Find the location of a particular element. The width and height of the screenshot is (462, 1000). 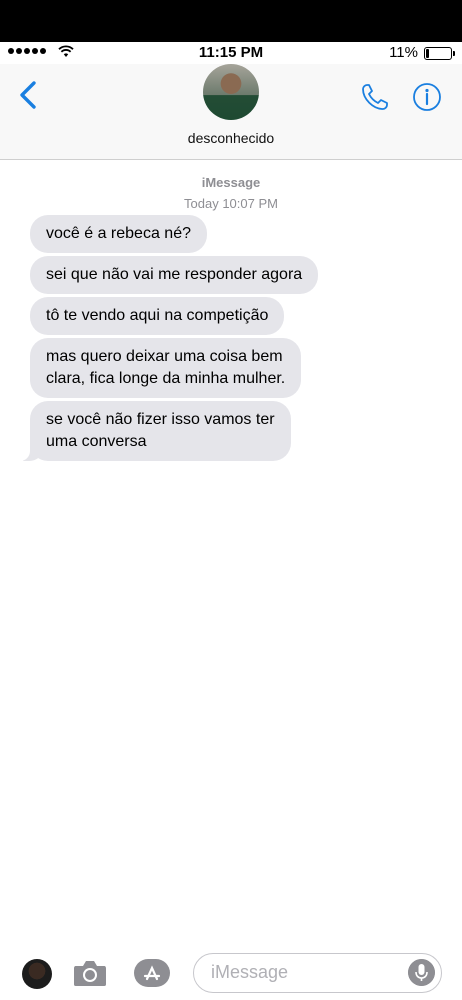

compose-bar is located at coordinates (231, 972).